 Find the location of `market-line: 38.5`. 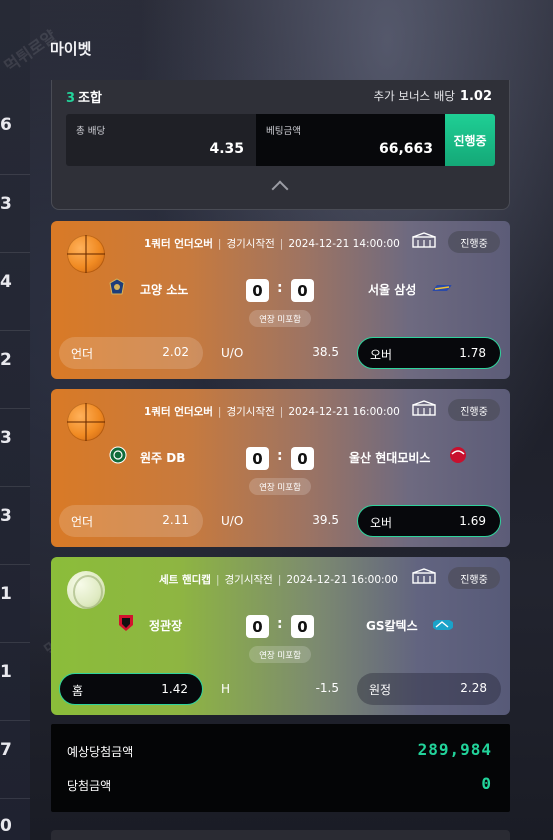

market-line: 38.5 is located at coordinates (325, 352).